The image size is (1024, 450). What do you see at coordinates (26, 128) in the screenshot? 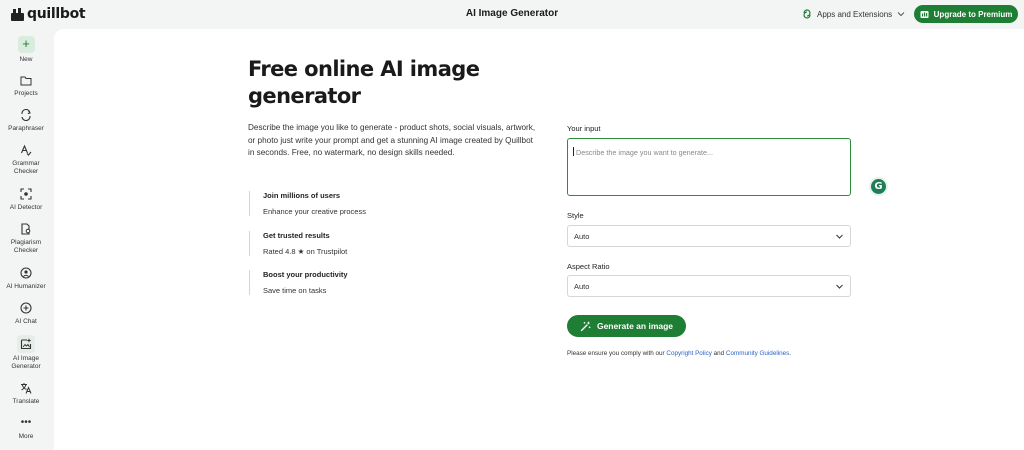
I see `sidebar-item-label: Paraphraser` at bounding box center [26, 128].